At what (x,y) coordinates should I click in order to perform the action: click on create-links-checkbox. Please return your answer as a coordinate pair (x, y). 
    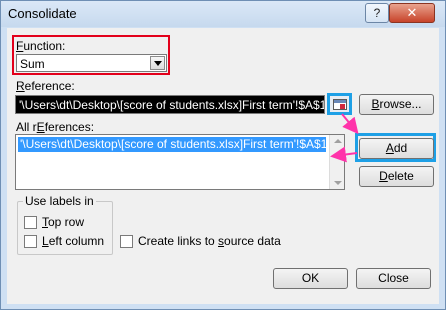
    Looking at the image, I should click on (126, 241).